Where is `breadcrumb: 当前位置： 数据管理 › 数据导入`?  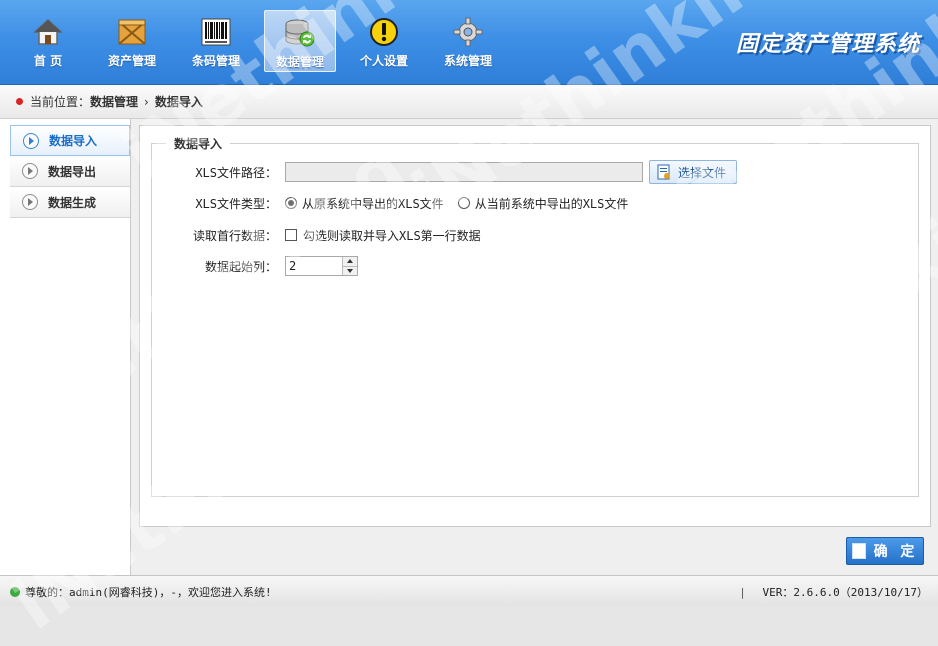 breadcrumb: 当前位置： 数据管理 › 数据导入 is located at coordinates (469, 102).